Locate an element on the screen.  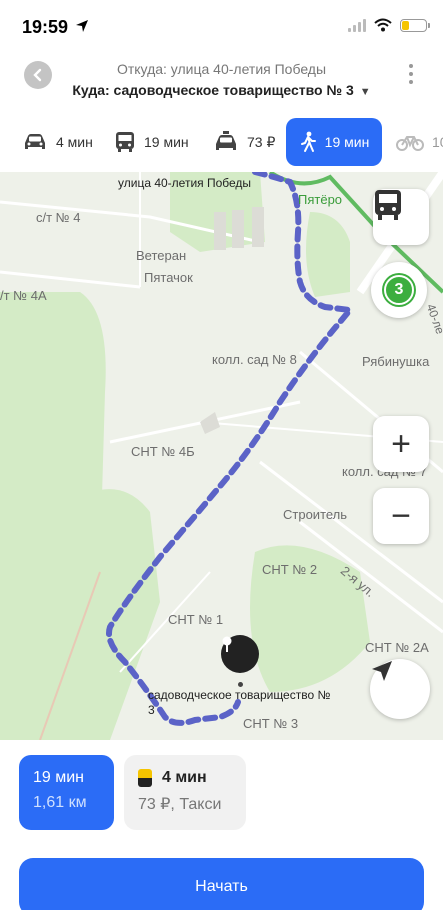
tab-bike-label: 10 is located at coordinates (437, 142).